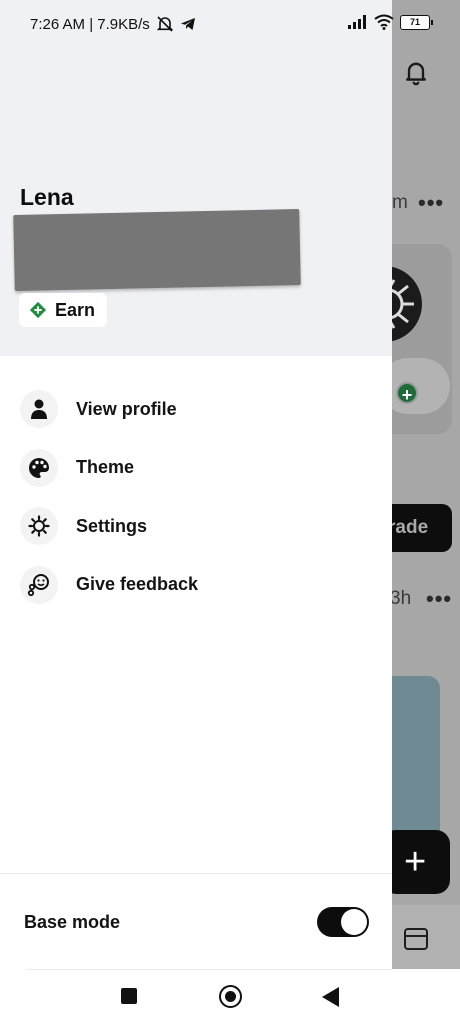 This screenshot has height=1024, width=460. I want to click on redacted-block, so click(157, 250).